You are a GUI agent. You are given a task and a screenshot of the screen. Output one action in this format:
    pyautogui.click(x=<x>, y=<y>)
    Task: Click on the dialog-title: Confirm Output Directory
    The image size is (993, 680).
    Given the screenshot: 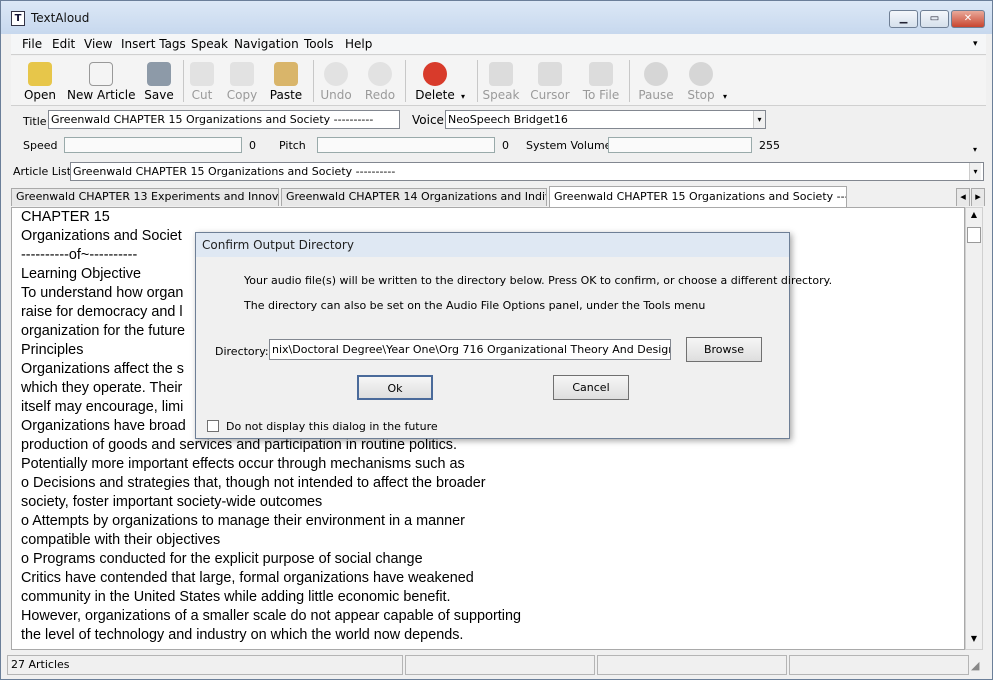 What is the action you would take?
    pyautogui.click(x=492, y=245)
    